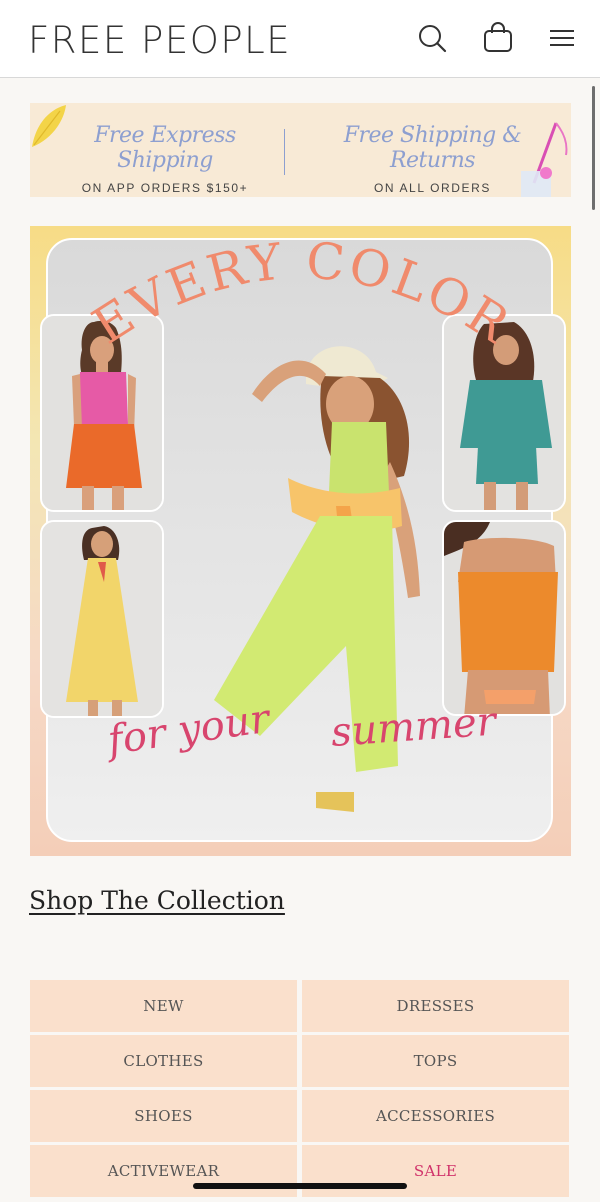 This screenshot has height=1202, width=600. Describe the element at coordinates (159, 40) in the screenshot. I see `brand-logo: FREE PEOPLE` at that location.